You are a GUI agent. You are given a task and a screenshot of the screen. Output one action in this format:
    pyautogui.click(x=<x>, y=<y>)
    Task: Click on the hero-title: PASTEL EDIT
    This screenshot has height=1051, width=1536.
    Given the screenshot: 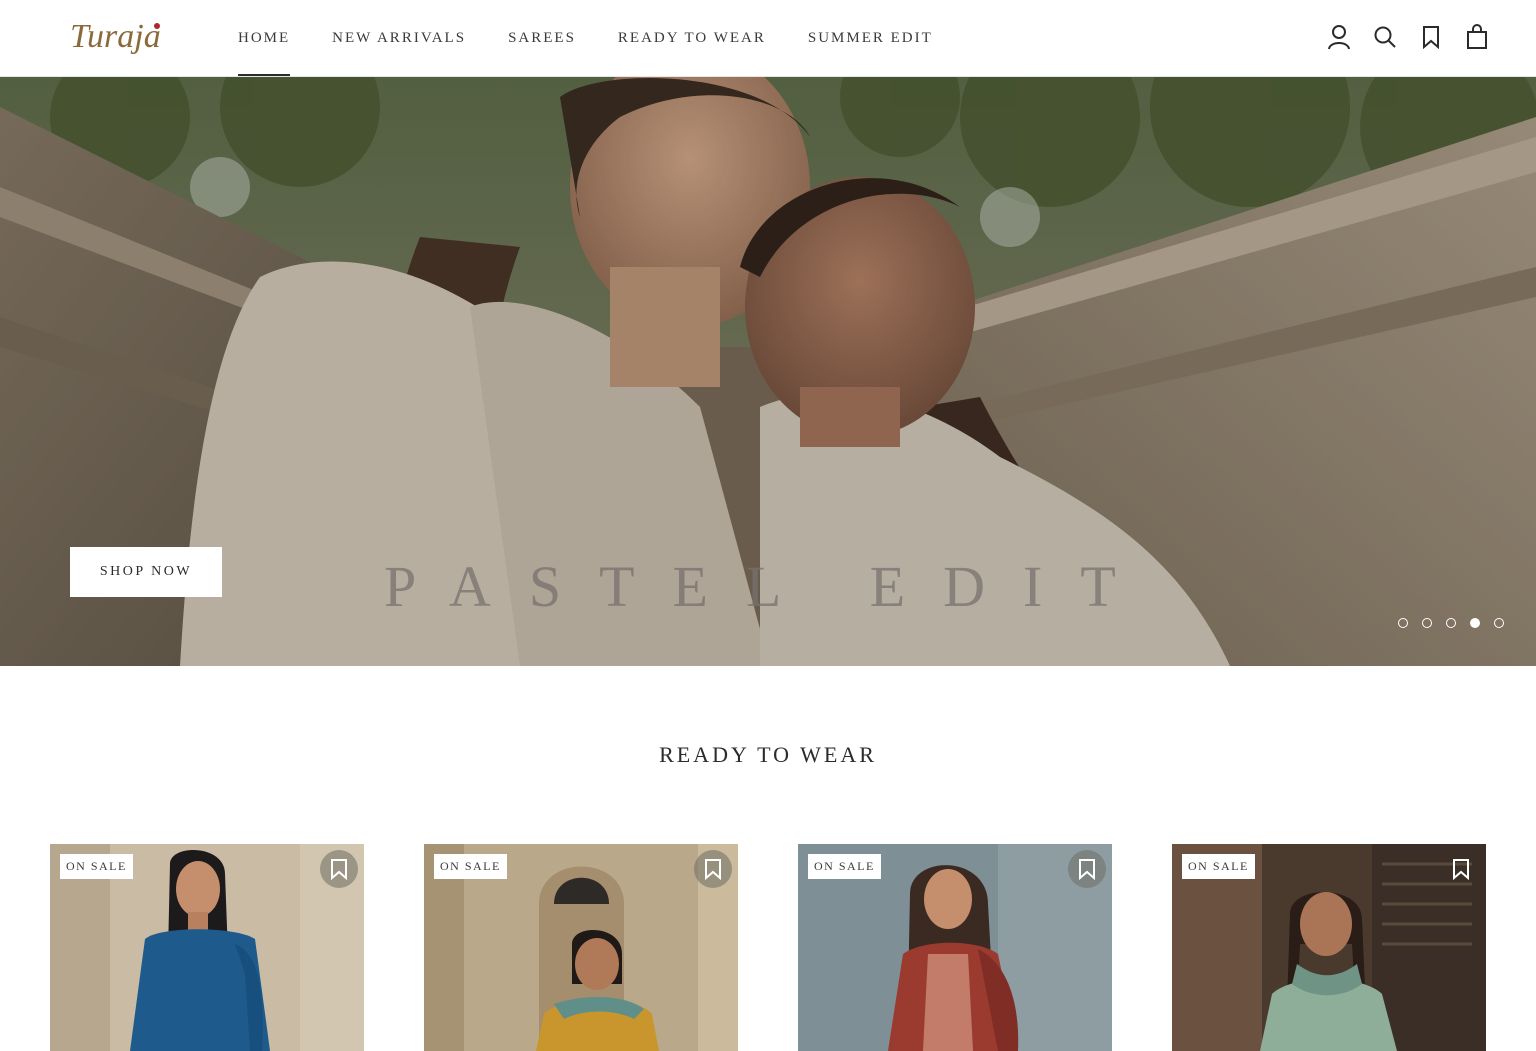 What is the action you would take?
    pyautogui.click(x=769, y=586)
    